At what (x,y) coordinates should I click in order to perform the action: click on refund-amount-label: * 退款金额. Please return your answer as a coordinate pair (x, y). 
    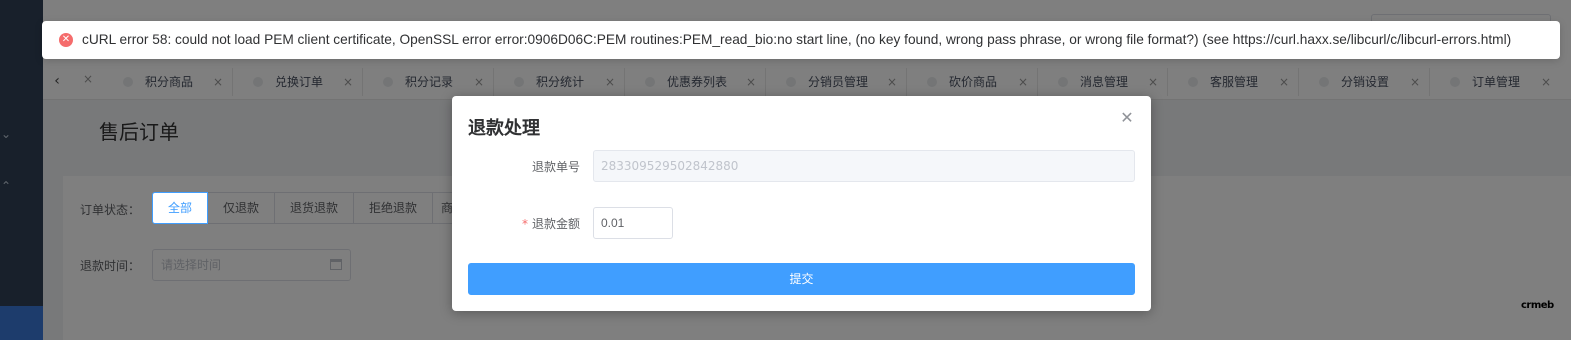
    Looking at the image, I should click on (520, 223).